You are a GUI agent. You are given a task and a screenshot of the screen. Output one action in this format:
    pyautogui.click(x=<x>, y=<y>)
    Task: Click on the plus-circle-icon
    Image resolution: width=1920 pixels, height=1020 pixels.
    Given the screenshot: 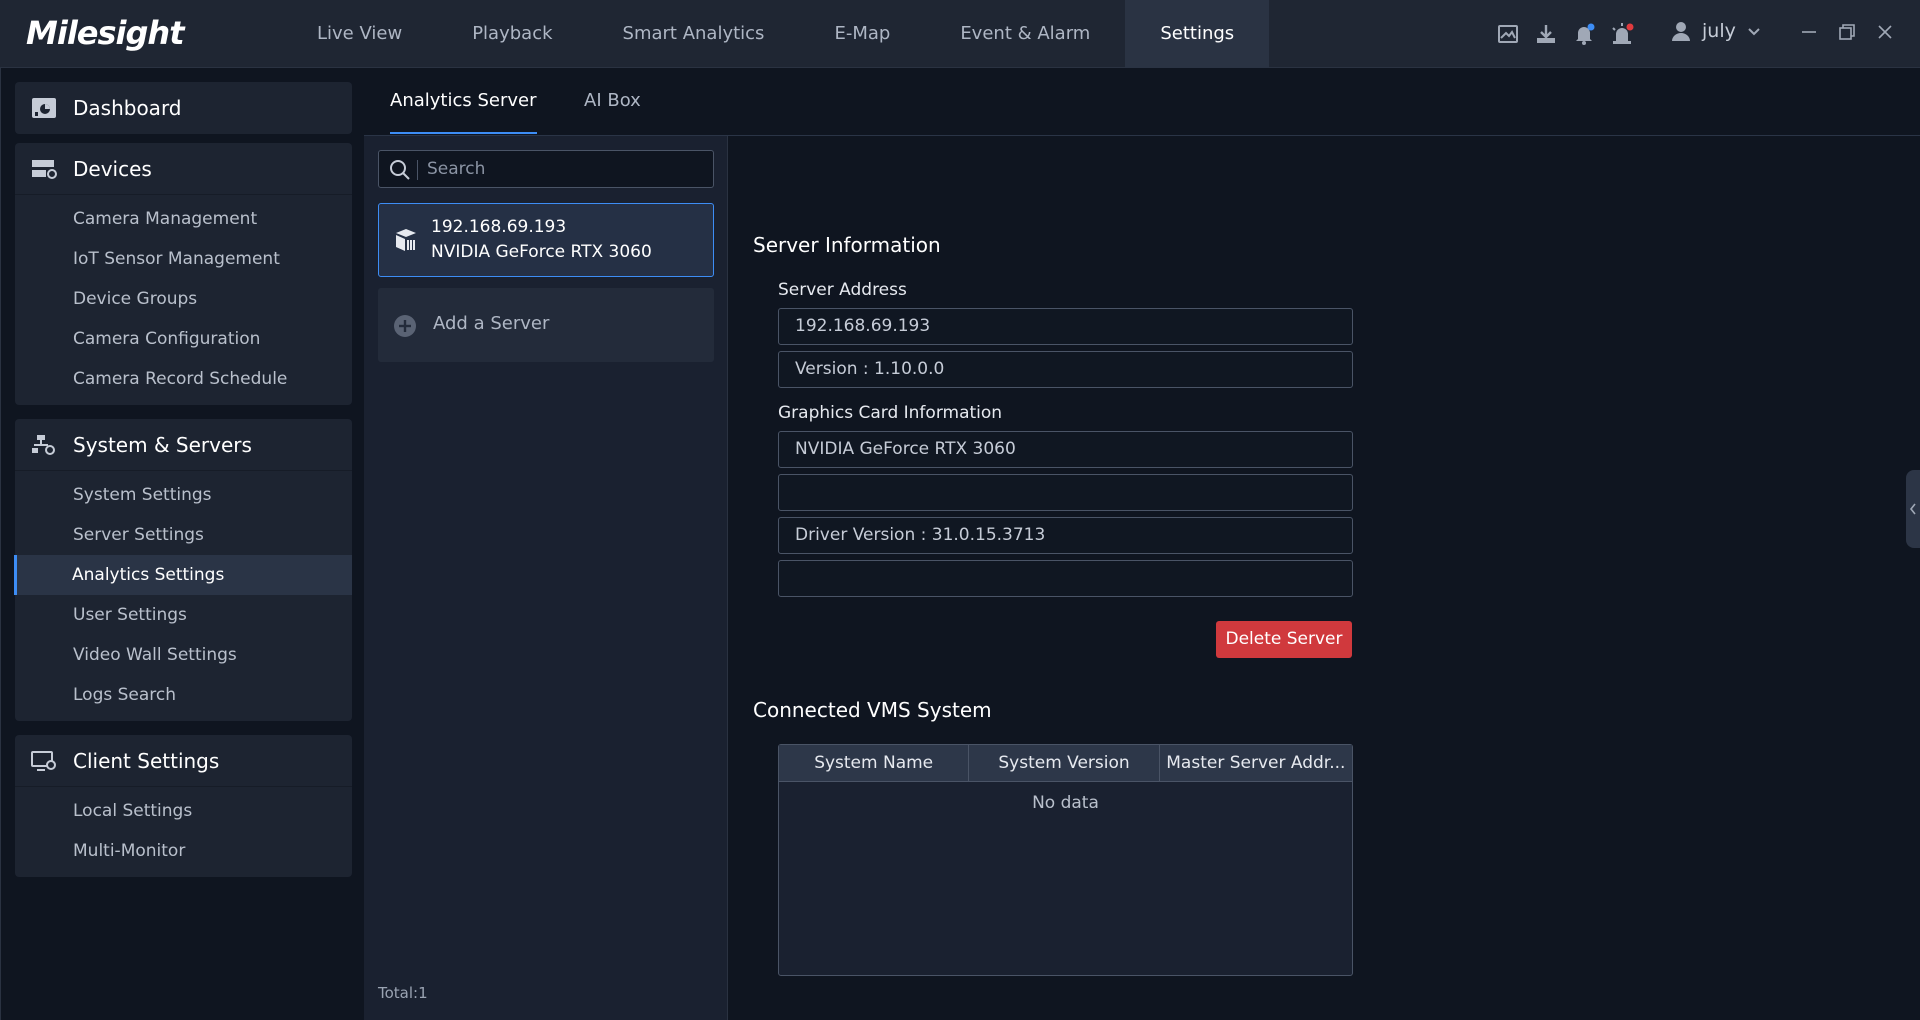 What is the action you would take?
    pyautogui.click(x=405, y=326)
    